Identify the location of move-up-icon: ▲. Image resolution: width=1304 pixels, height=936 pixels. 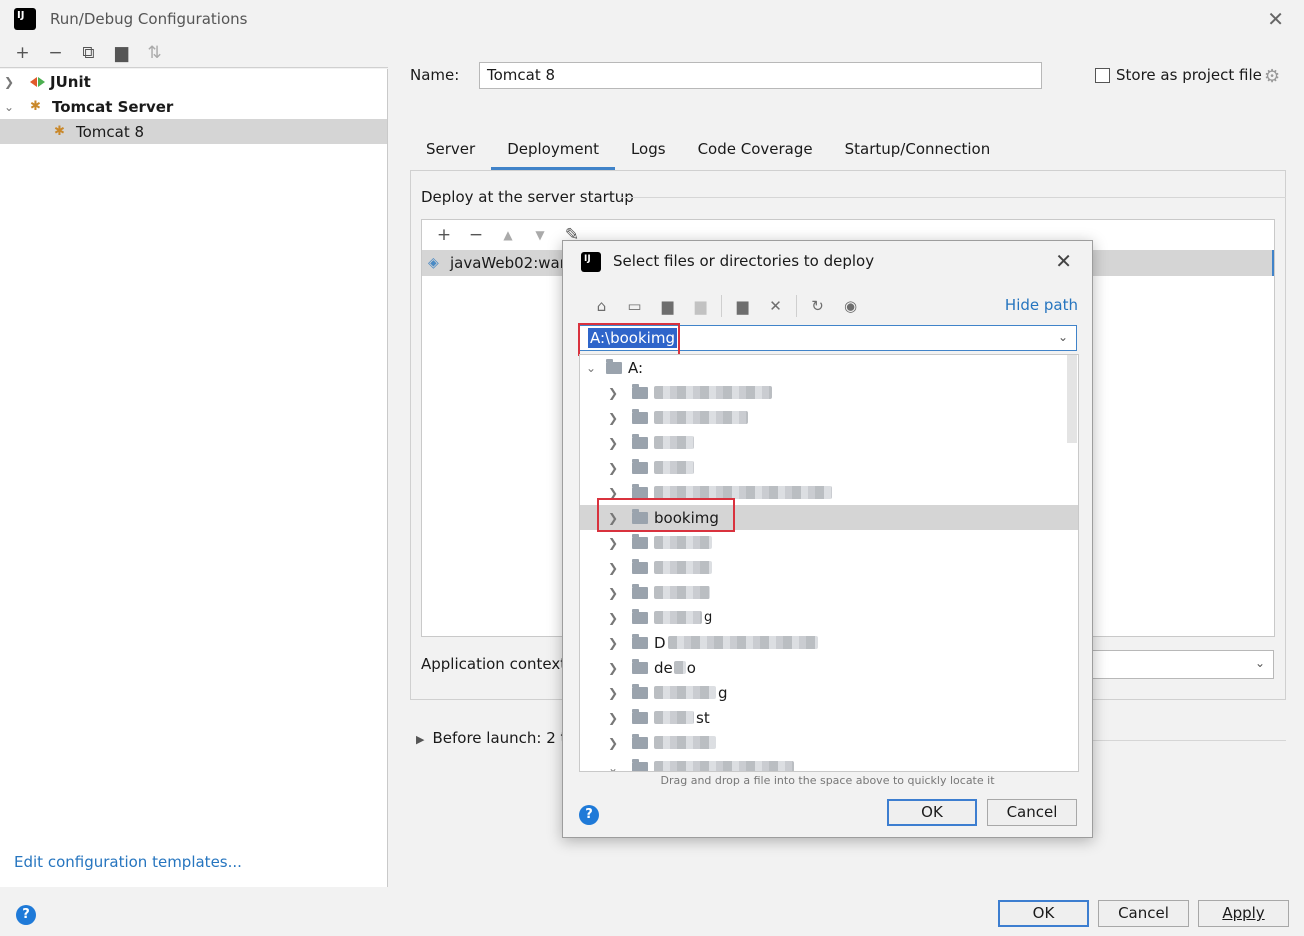
(508, 235).